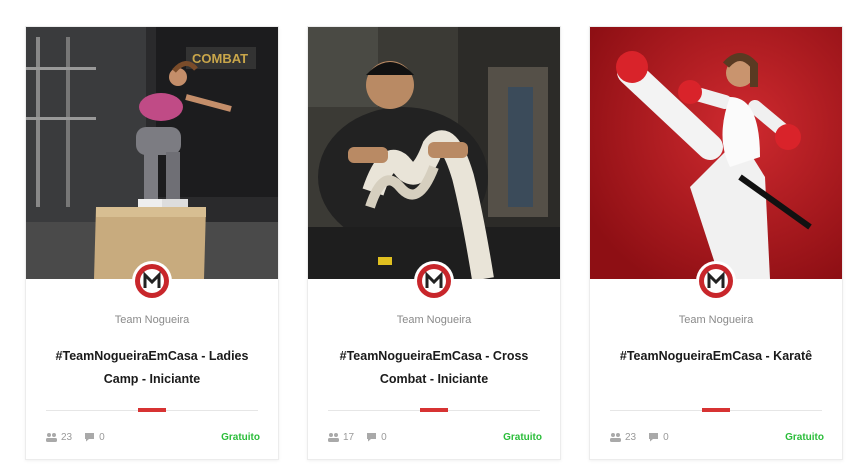 Image resolution: width=846 pixels, height=465 pixels. I want to click on course-title: #TeamNogueiraEmCasa - Karatê, so click(716, 356).